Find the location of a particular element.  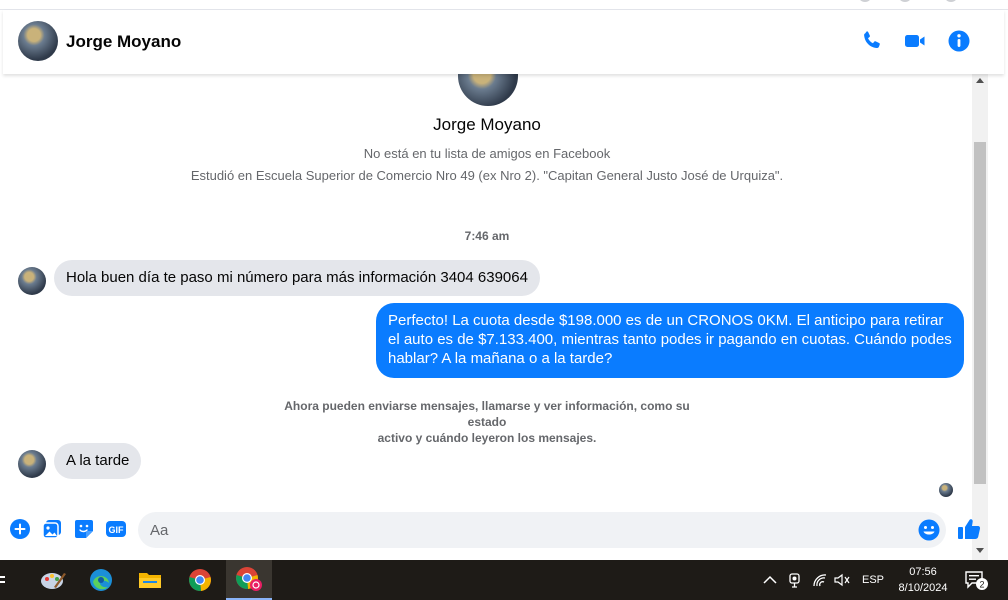

chat-scrollbar is located at coordinates (980, 317).